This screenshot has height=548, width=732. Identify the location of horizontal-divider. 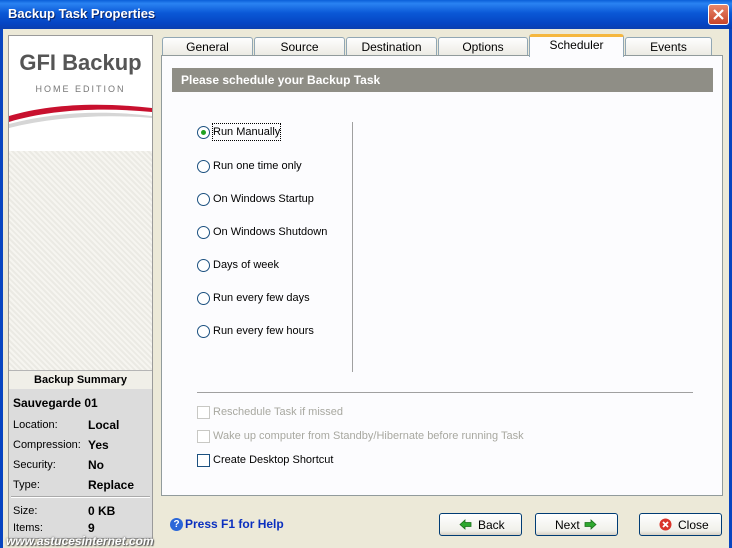
(445, 392).